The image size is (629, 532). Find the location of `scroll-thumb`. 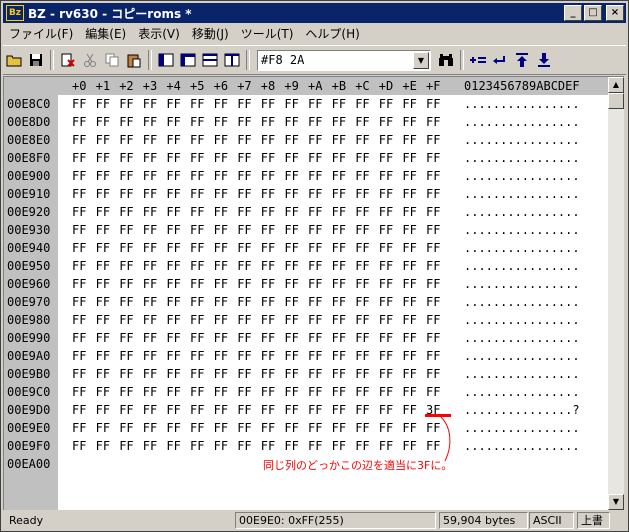

scroll-thumb is located at coordinates (616, 101).